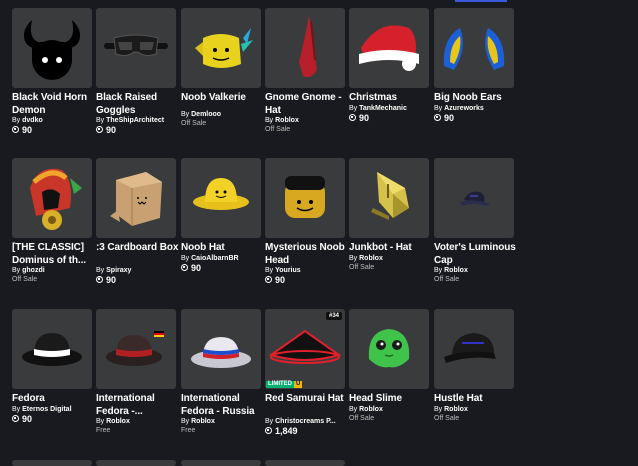 This screenshot has height=466, width=638. Describe the element at coordinates (52, 349) in the screenshot. I see `fedora-icon` at that location.